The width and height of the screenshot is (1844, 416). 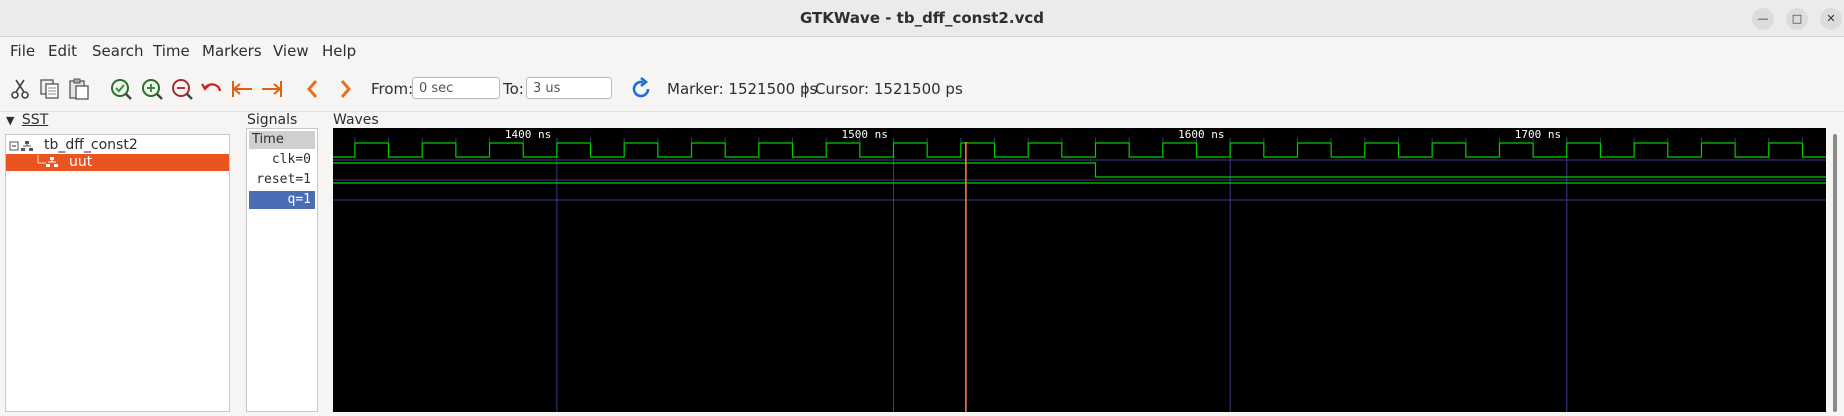 What do you see at coordinates (291, 199) in the screenshot?
I see `signal-name: q` at bounding box center [291, 199].